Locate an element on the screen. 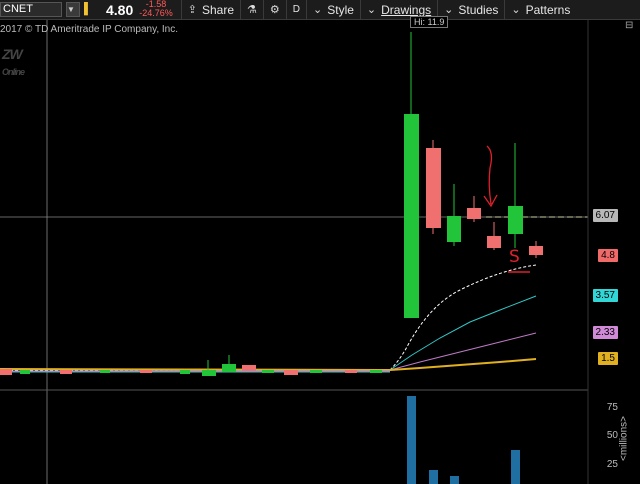  flask-icon: ⚗ is located at coordinates (252, 10).